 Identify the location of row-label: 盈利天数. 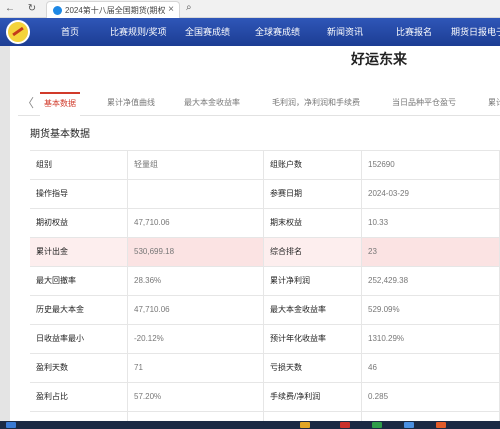
(79, 368).